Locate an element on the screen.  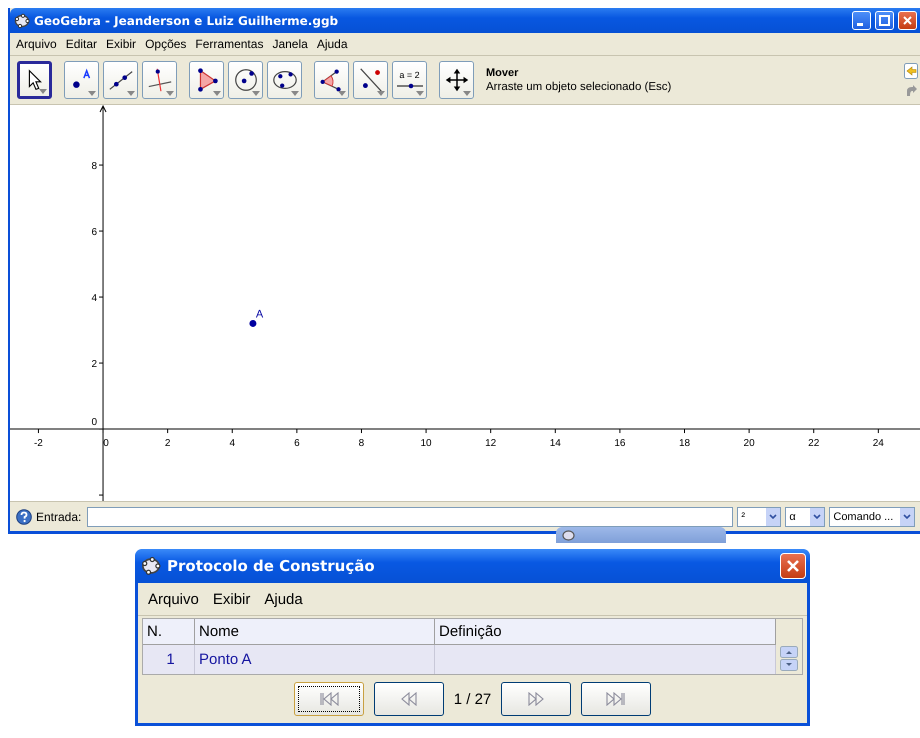
tick-label: 18 is located at coordinates (684, 444).